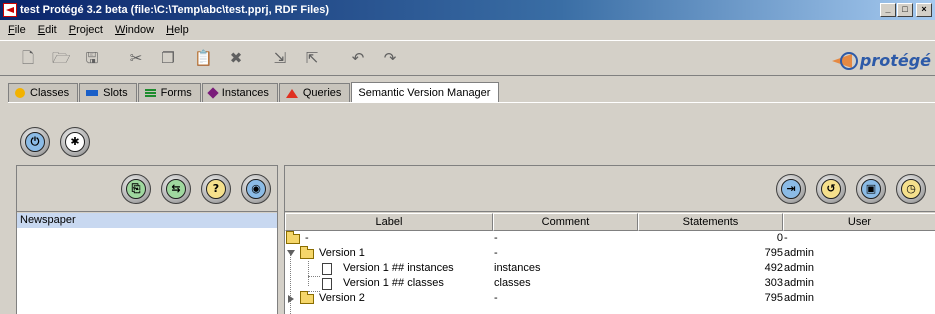 The image size is (935, 314). I want to click on tab-label: Semantic Version Manager, so click(424, 92).